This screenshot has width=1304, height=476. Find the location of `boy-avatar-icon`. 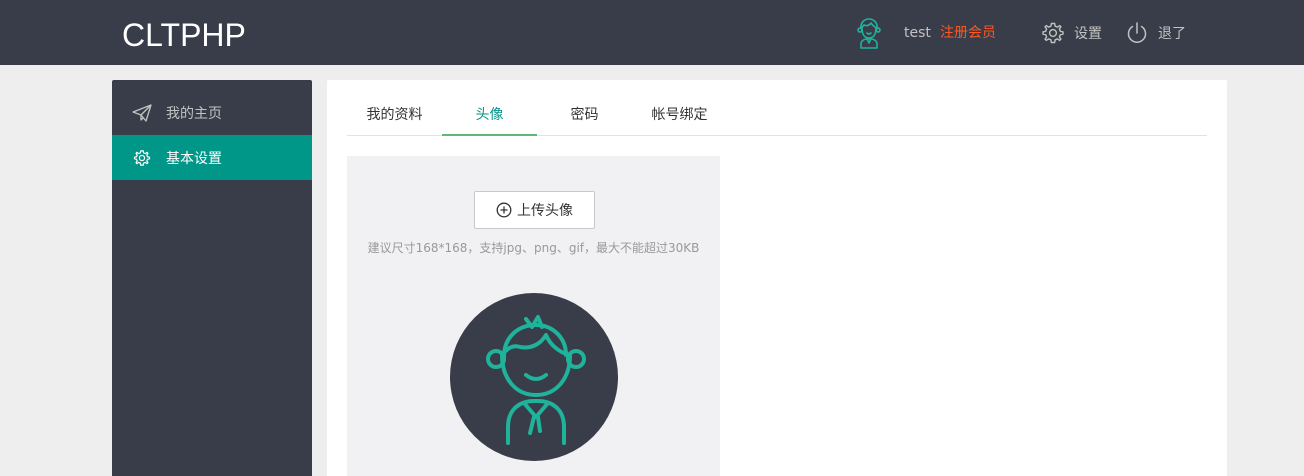

boy-avatar-icon is located at coordinates (536, 380).